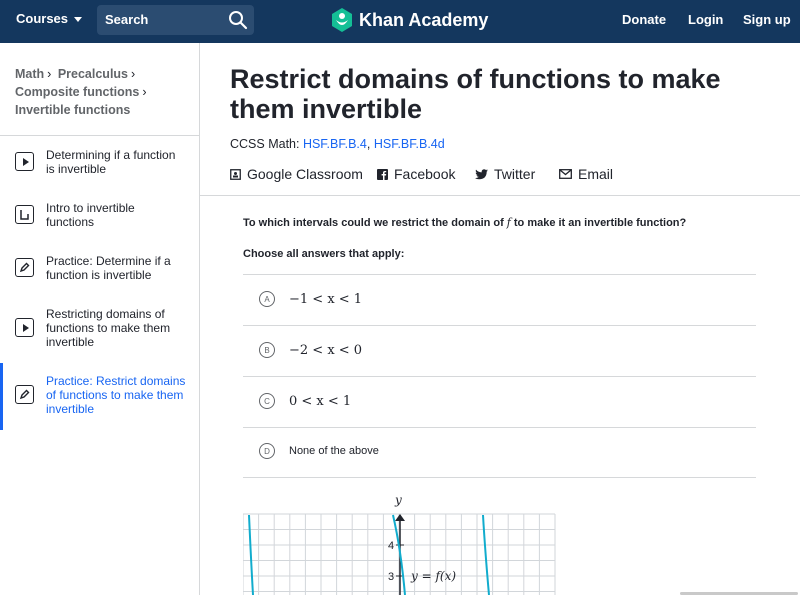  I want to click on option-letter-badge: A, so click(267, 299).